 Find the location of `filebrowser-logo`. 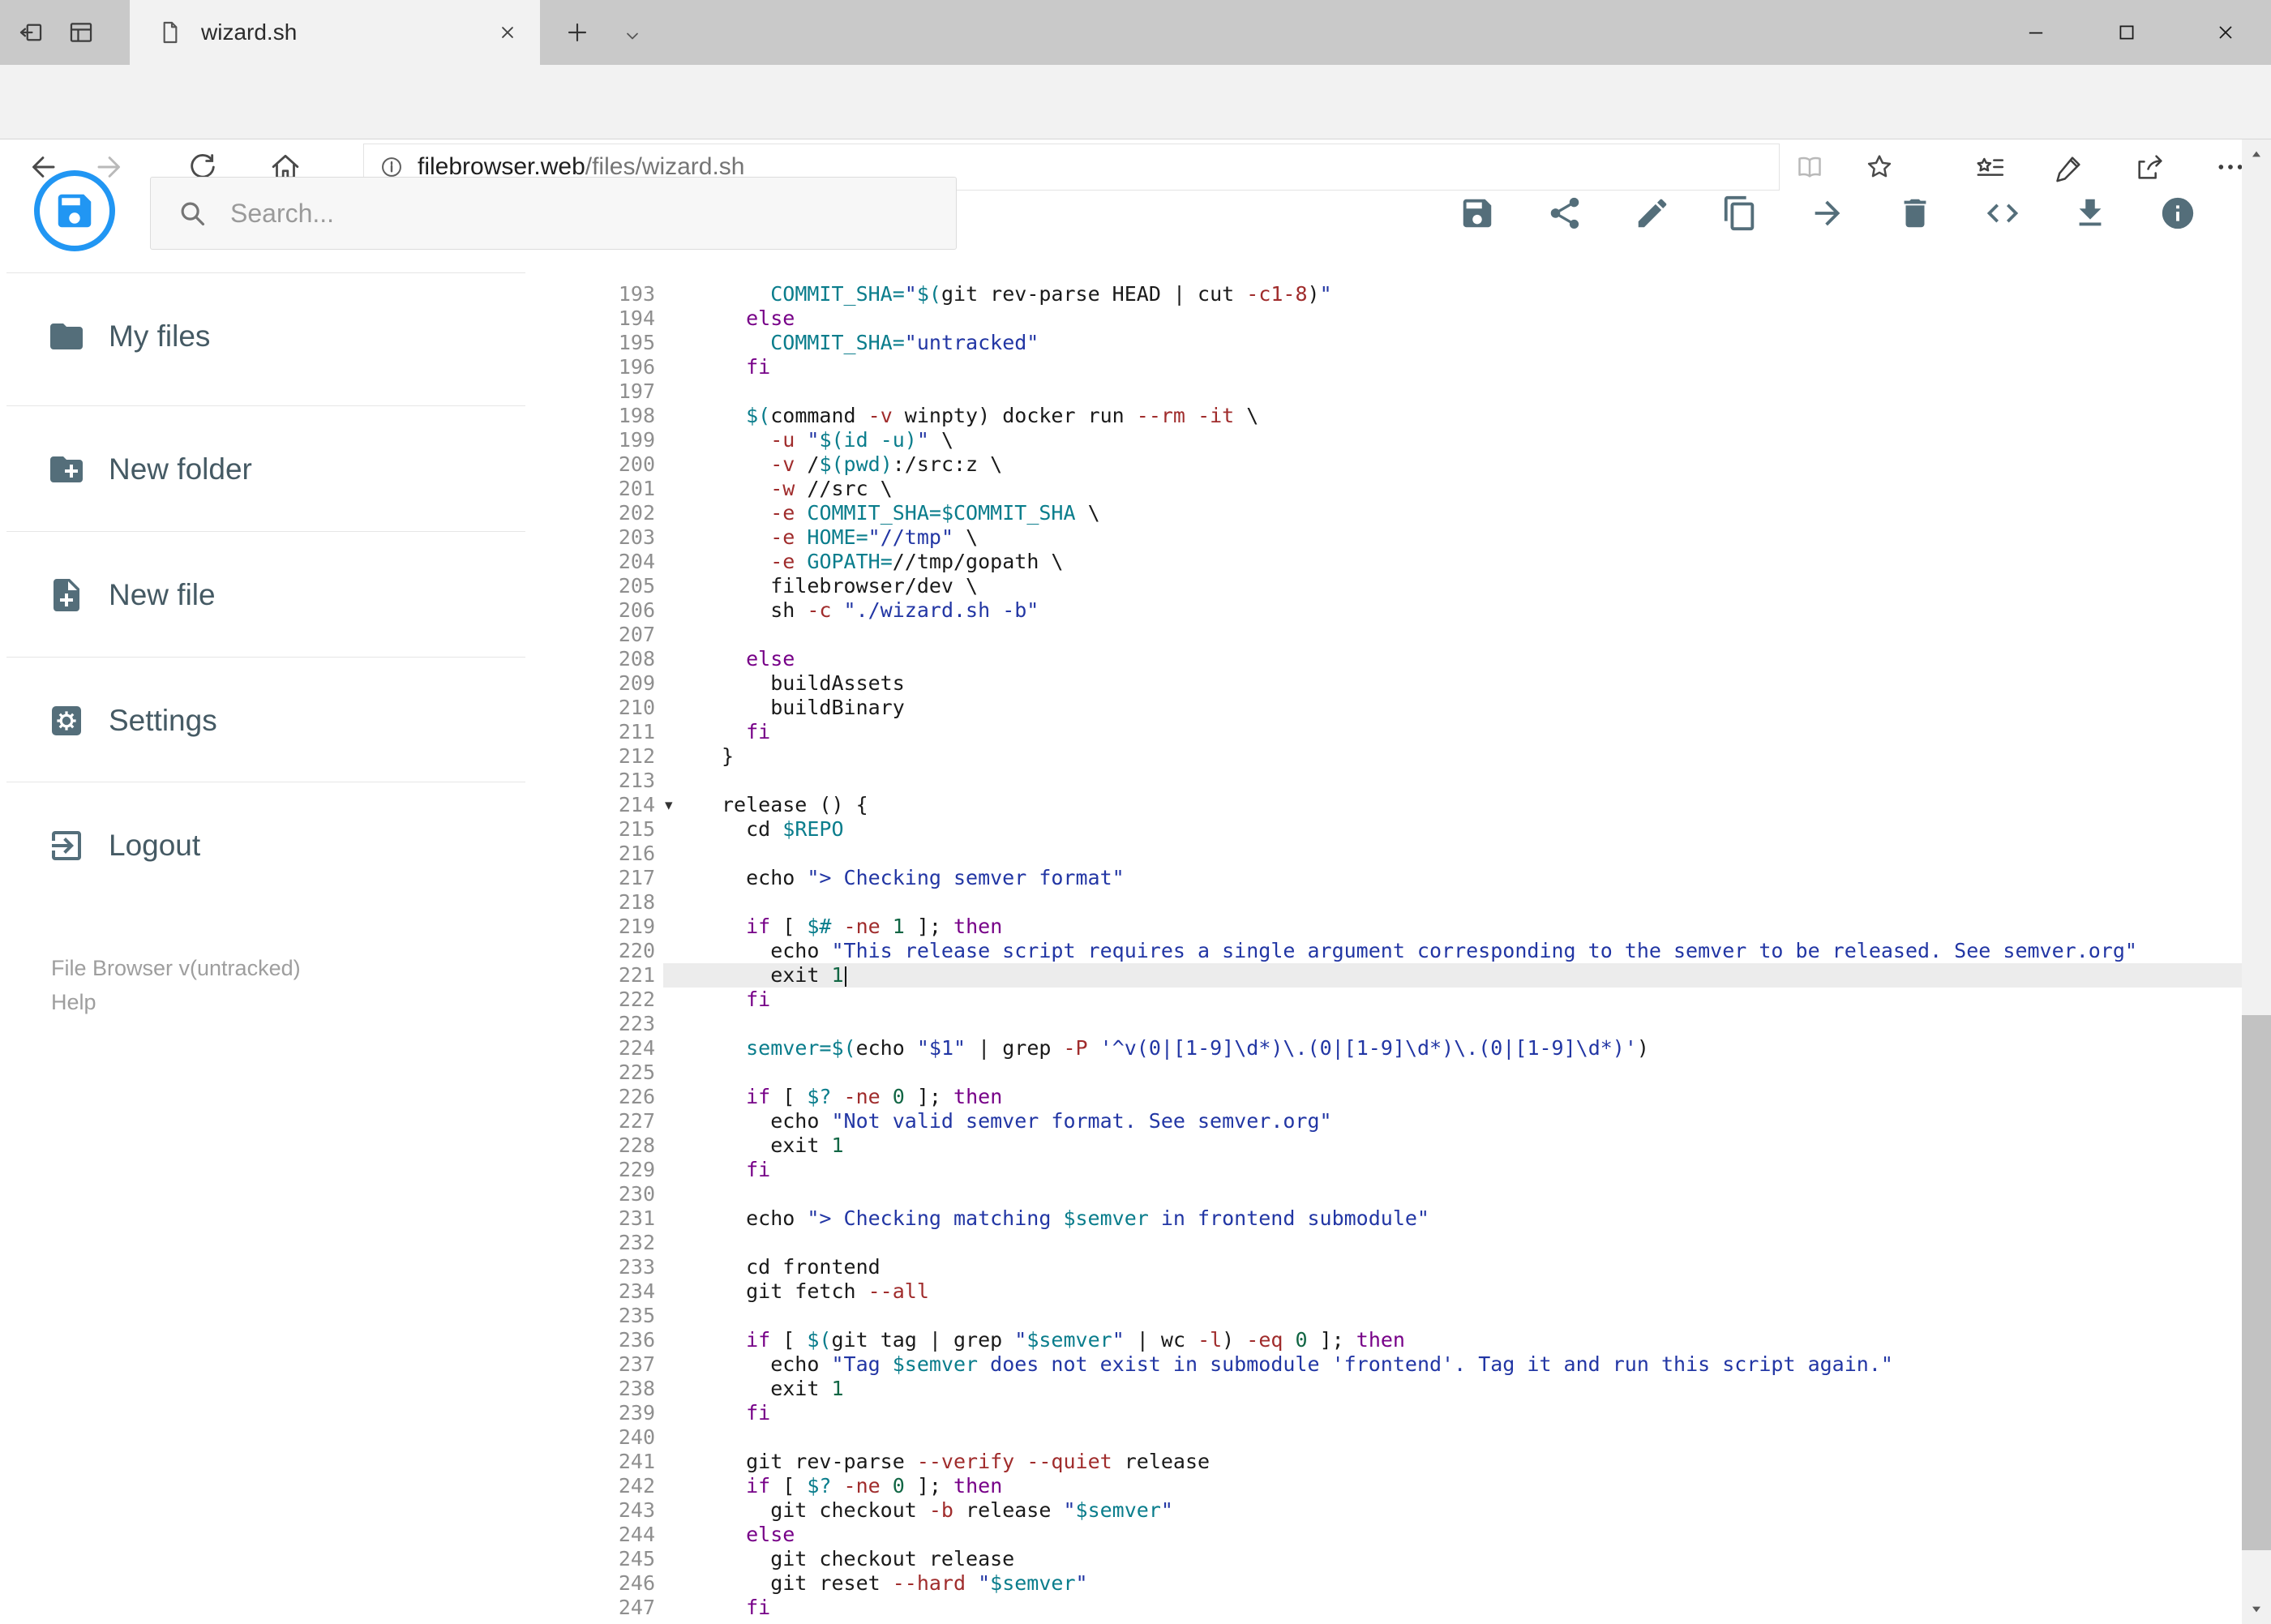

filebrowser-logo is located at coordinates (75, 211).